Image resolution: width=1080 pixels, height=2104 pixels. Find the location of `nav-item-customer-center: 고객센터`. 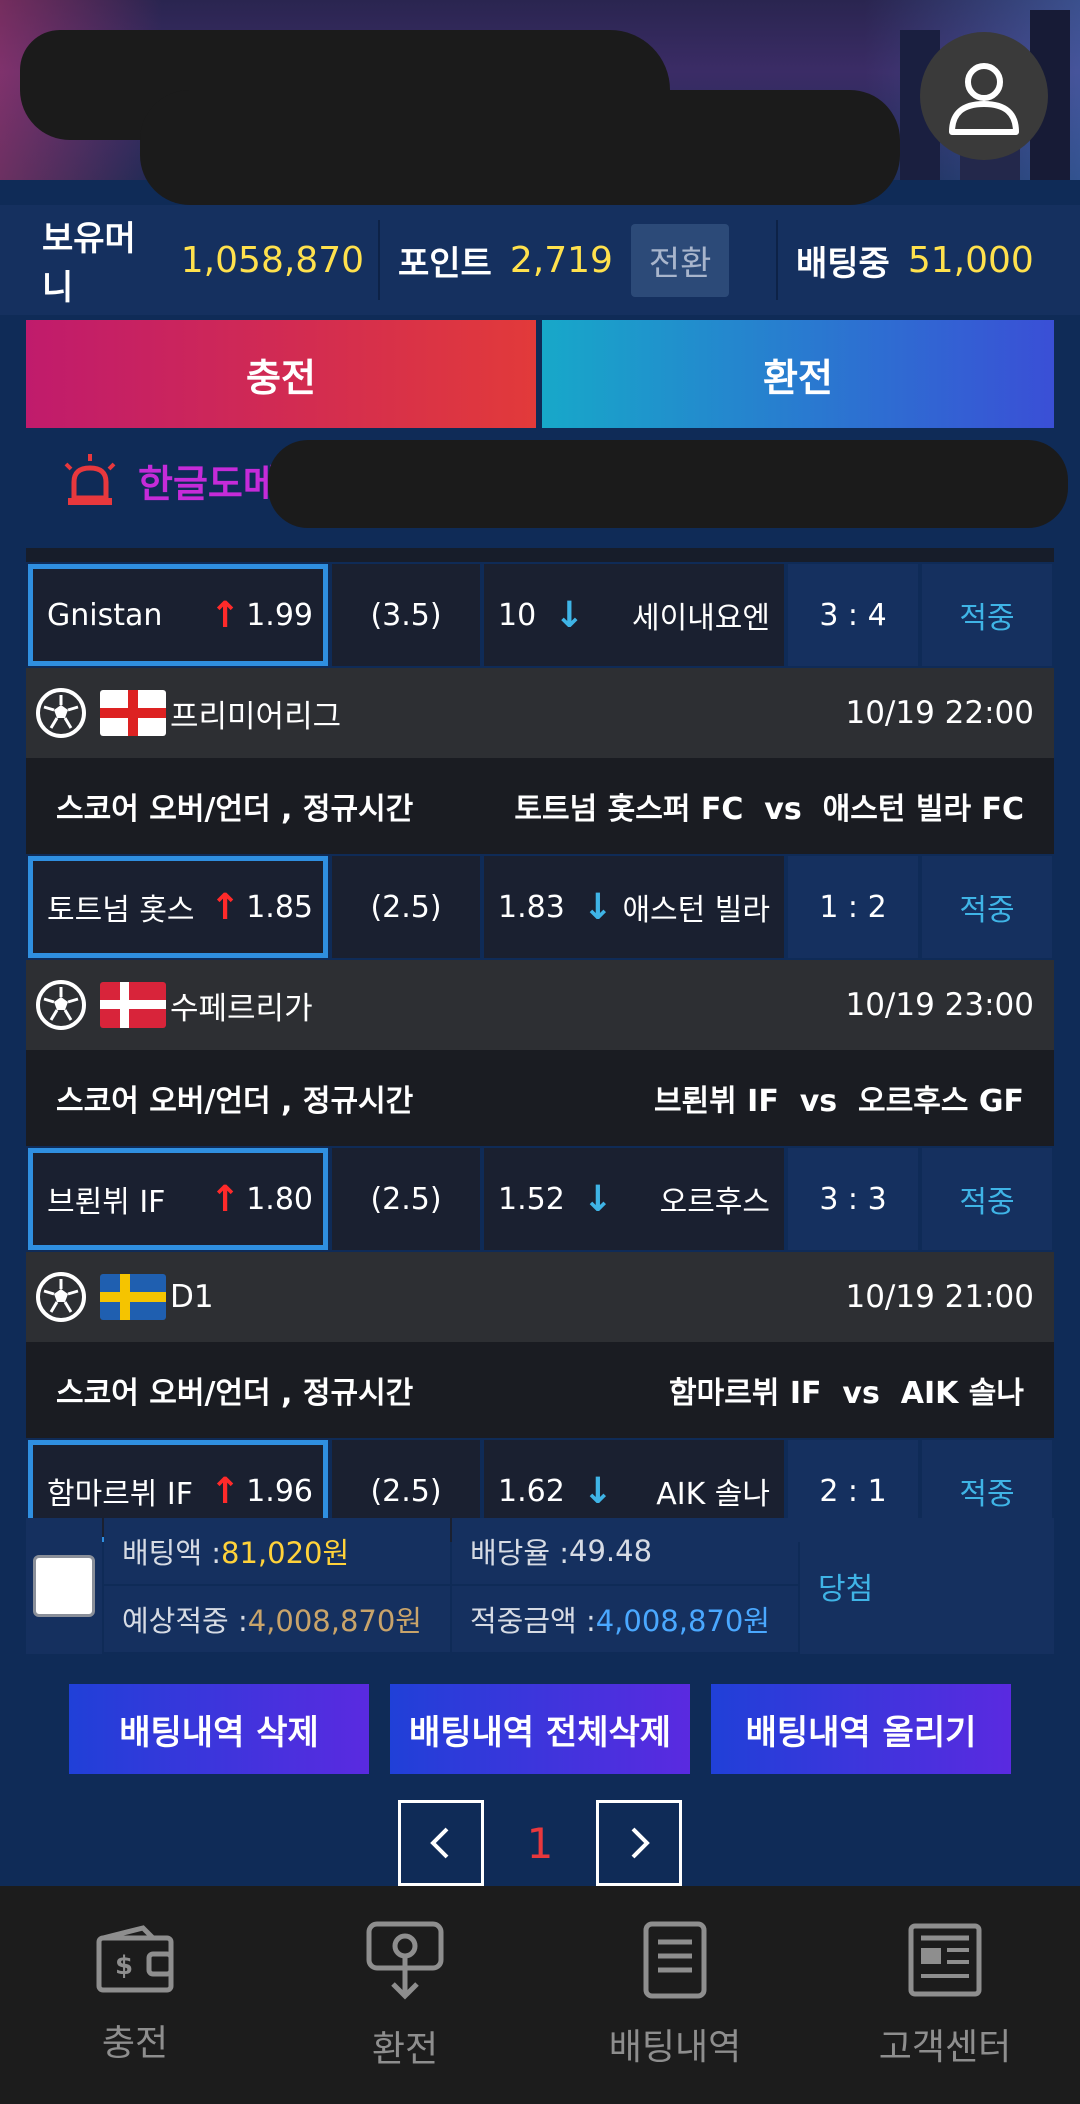

nav-item-customer-center: 고객센터 is located at coordinates (945, 1995).